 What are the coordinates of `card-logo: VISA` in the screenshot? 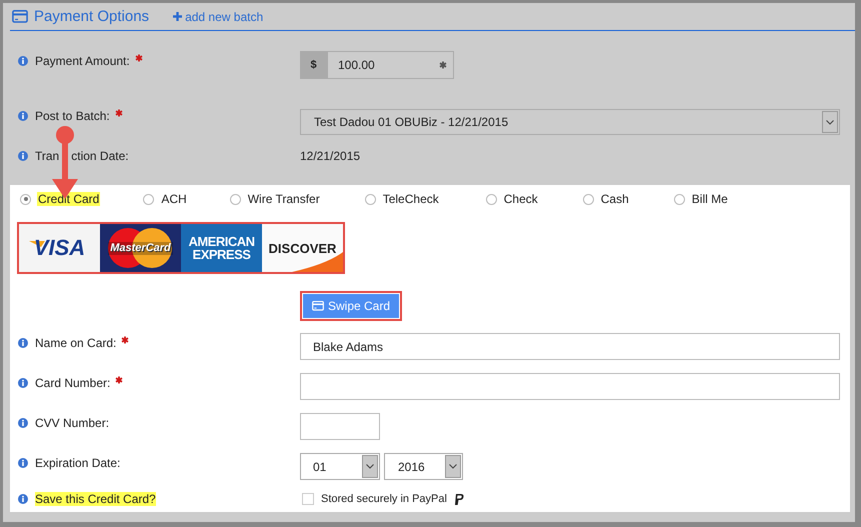 It's located at (59, 248).